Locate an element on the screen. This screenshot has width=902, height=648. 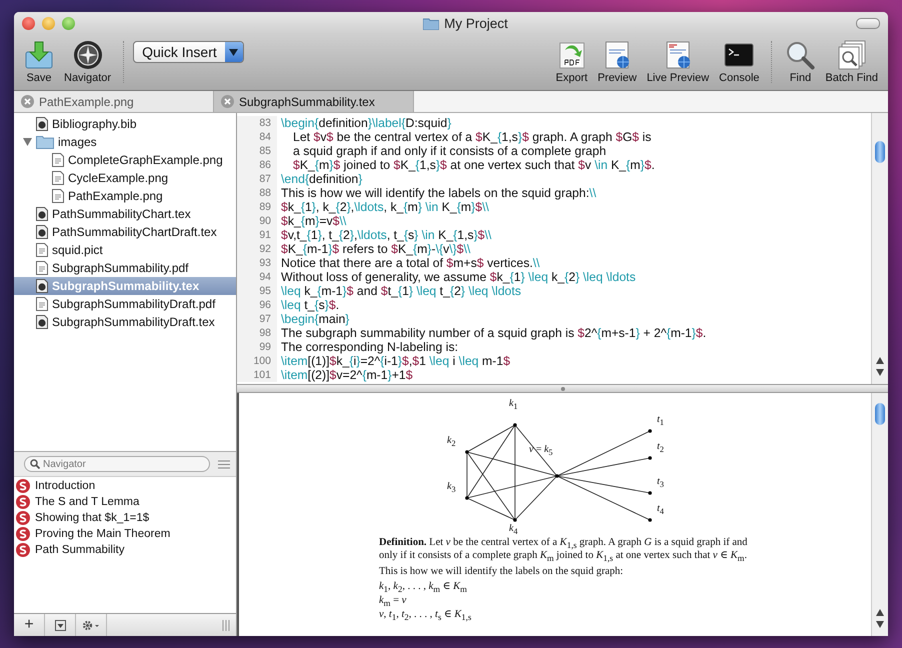
toolbar-button: Export is located at coordinates (572, 62).